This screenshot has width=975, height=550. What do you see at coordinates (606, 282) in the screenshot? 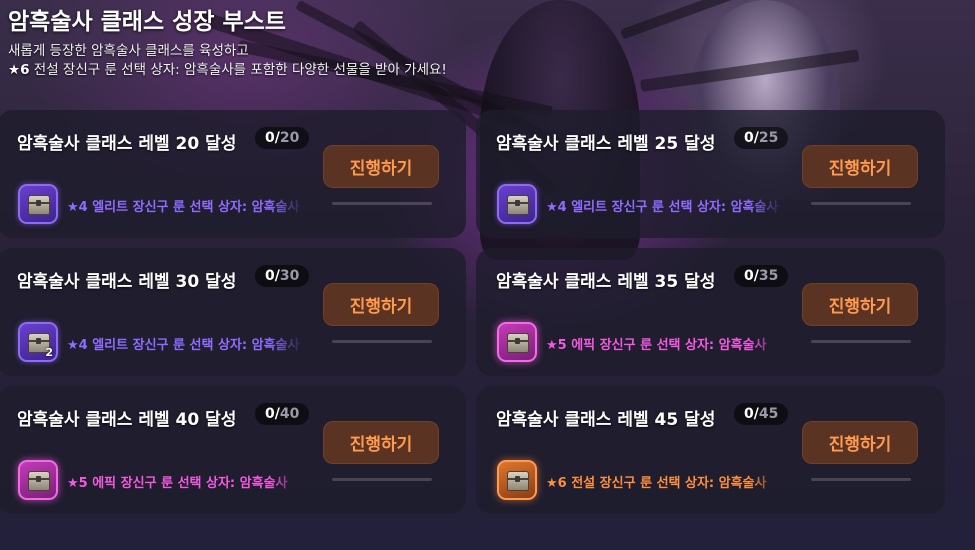
I see `mission-title: 암흑술사 클래스 레벨 35 달성` at bounding box center [606, 282].